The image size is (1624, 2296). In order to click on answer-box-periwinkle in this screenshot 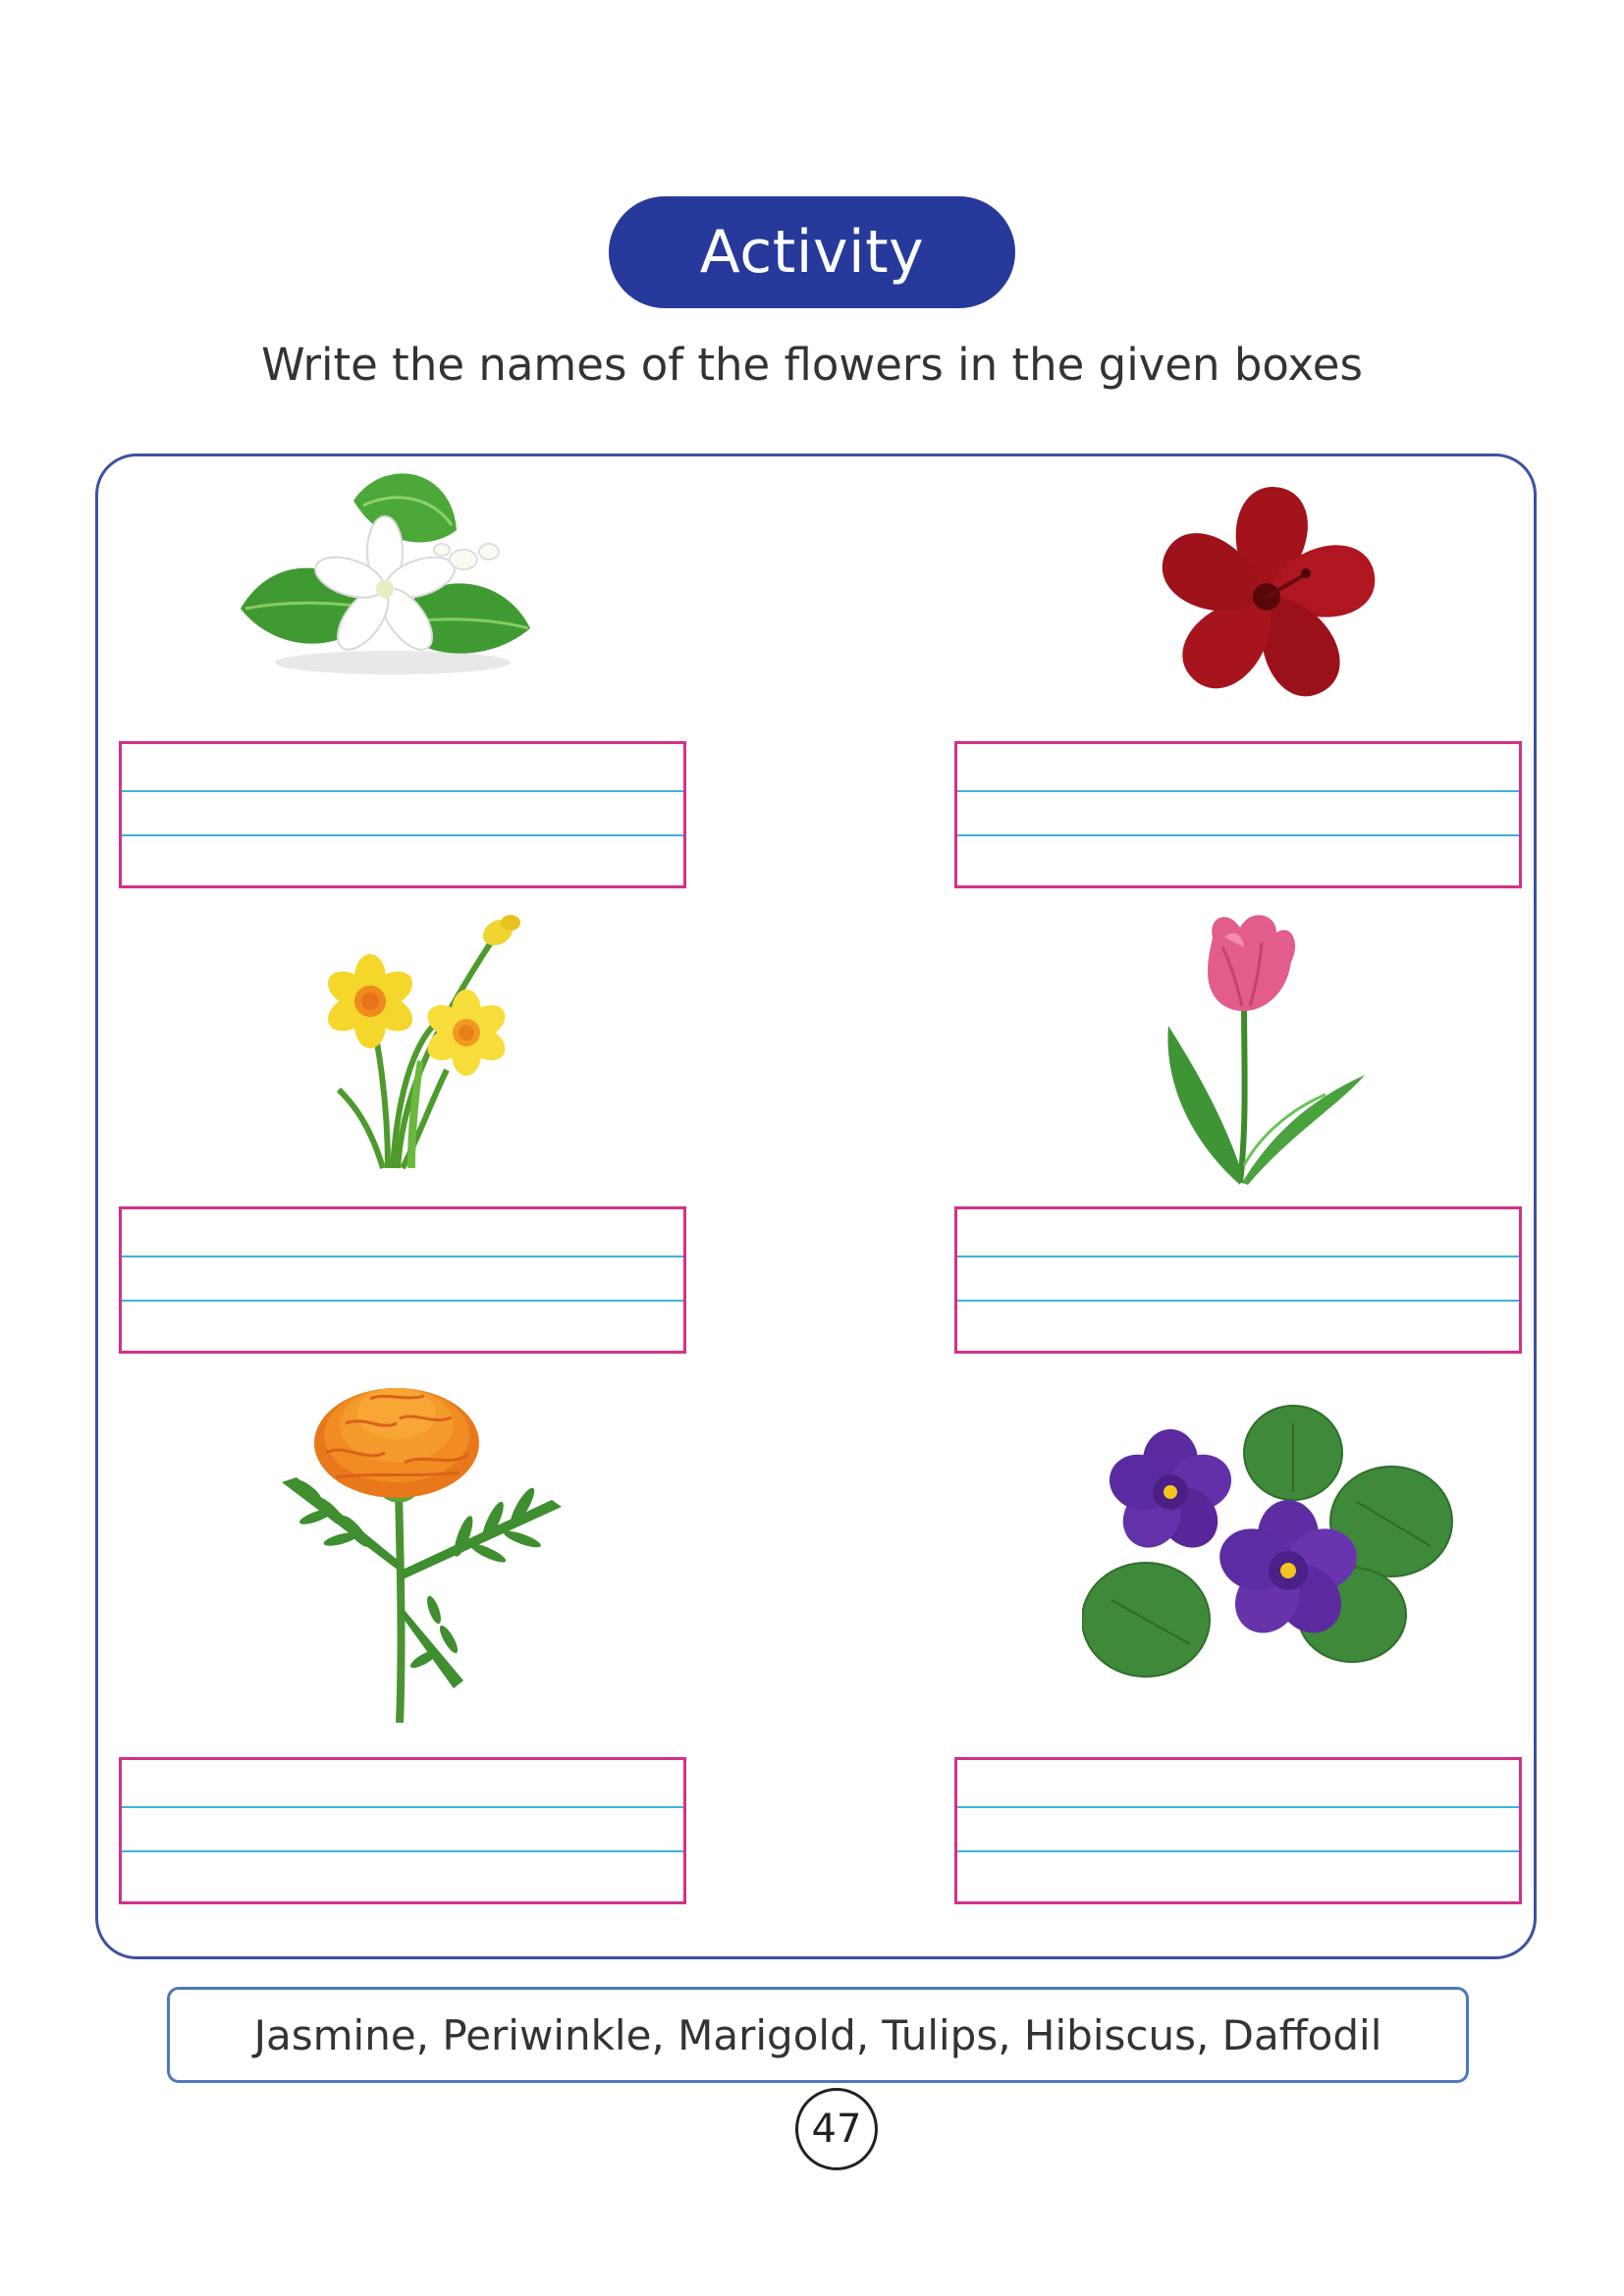, I will do `click(1238, 1831)`.